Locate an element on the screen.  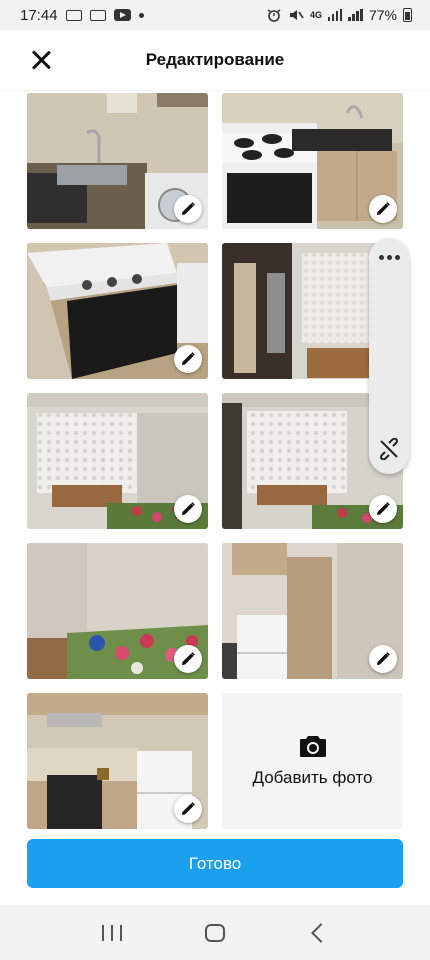
home-icon is located at coordinates (214, 932).